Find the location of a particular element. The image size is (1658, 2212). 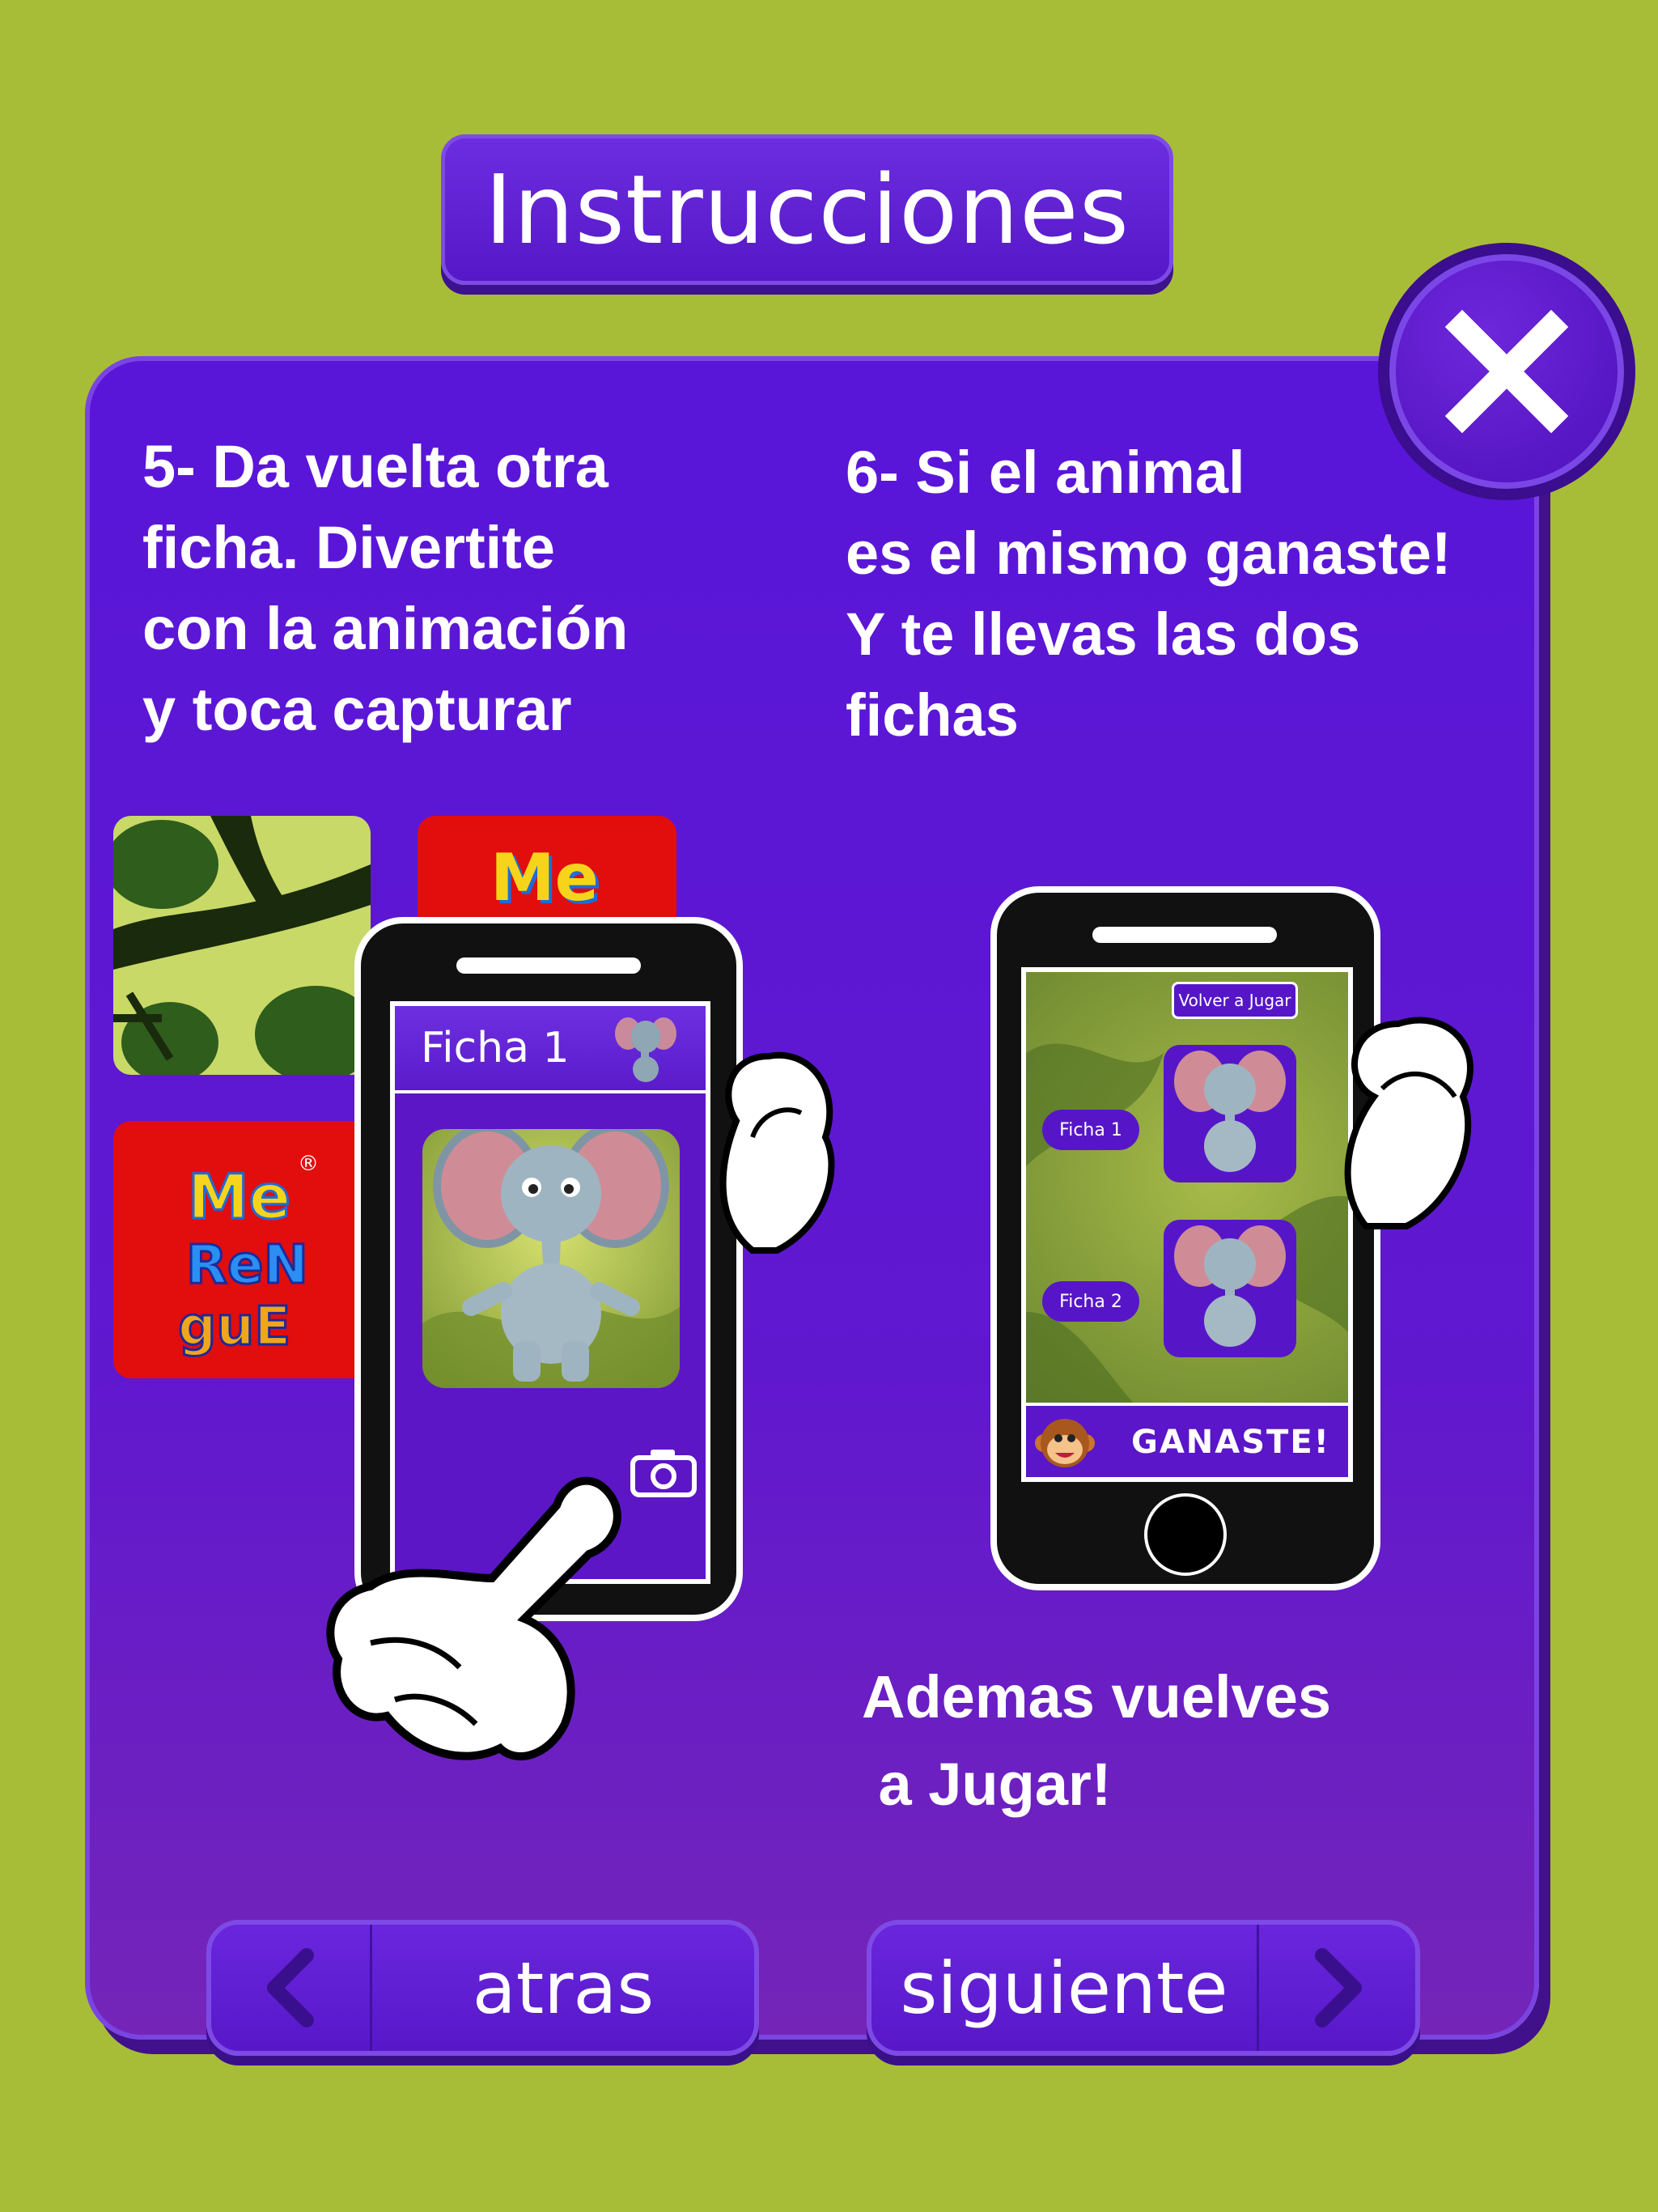

phone-win: Volver a Jugar Ficha 1 Ficha 2 GANASTE! is located at coordinates (1185, 1238).